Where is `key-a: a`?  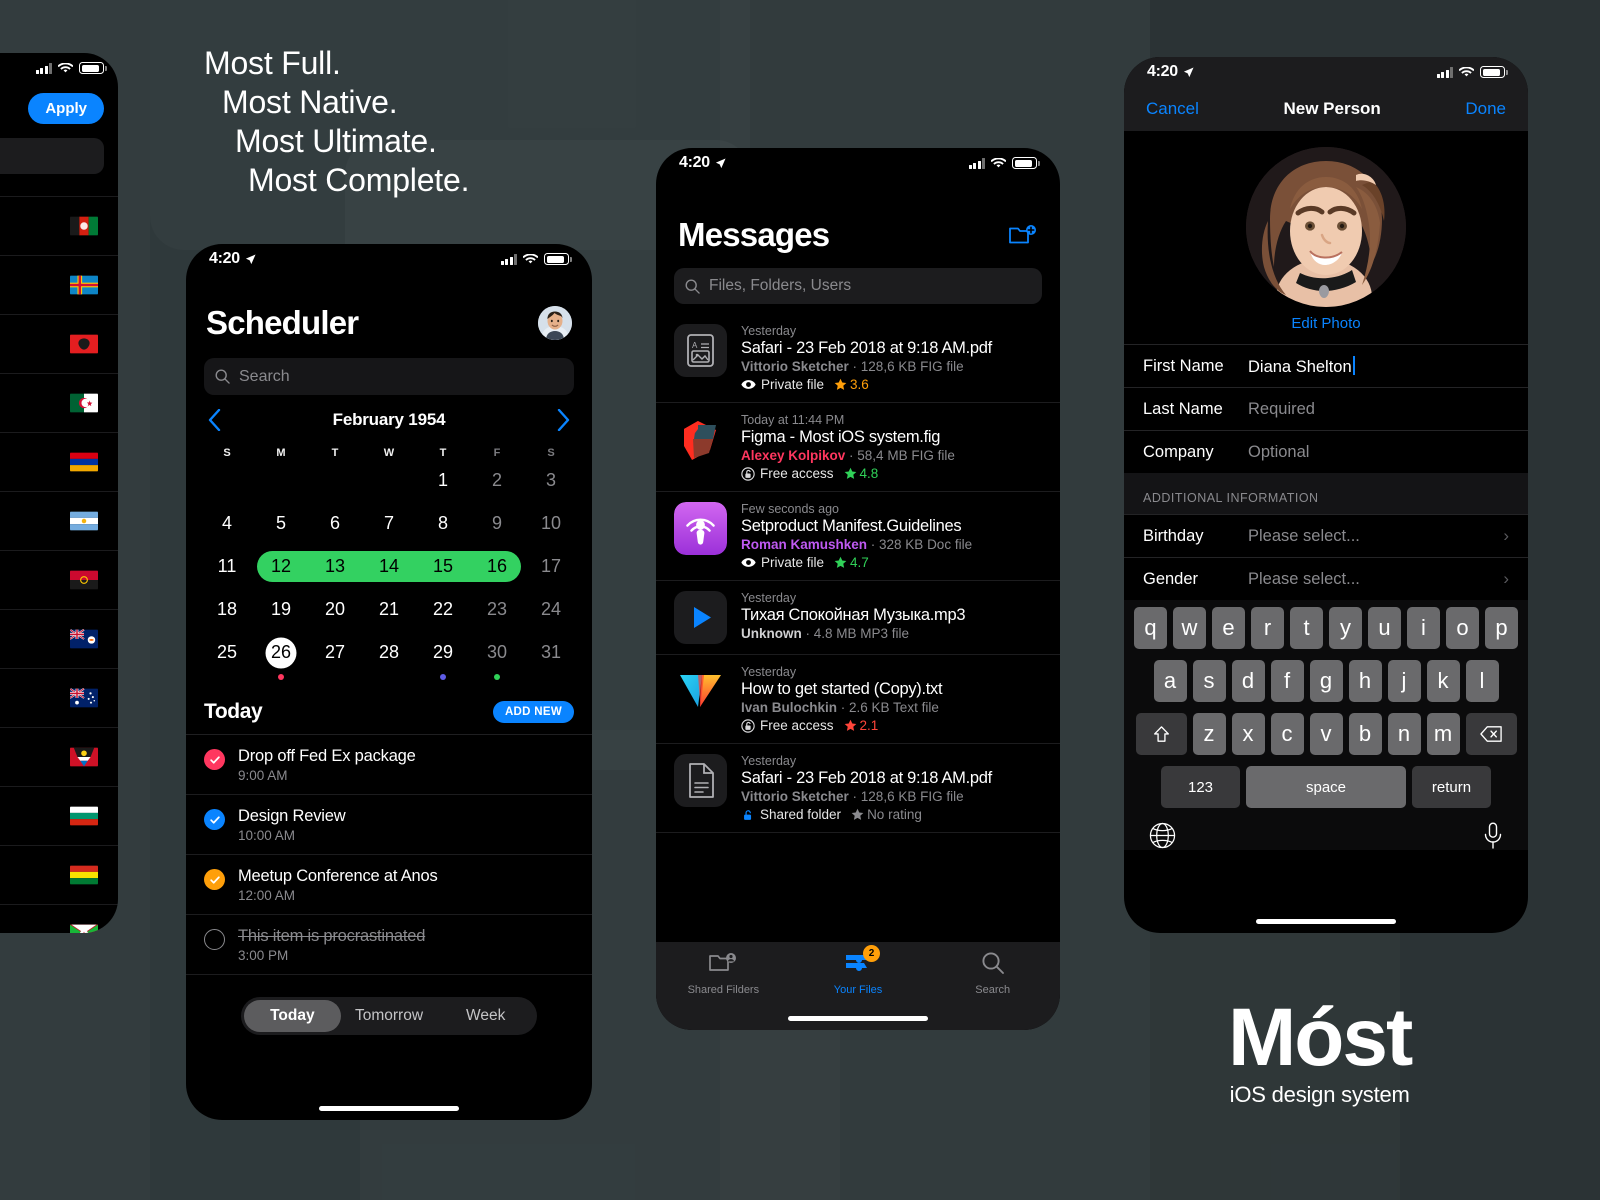
key-a: a is located at coordinates (1170, 681).